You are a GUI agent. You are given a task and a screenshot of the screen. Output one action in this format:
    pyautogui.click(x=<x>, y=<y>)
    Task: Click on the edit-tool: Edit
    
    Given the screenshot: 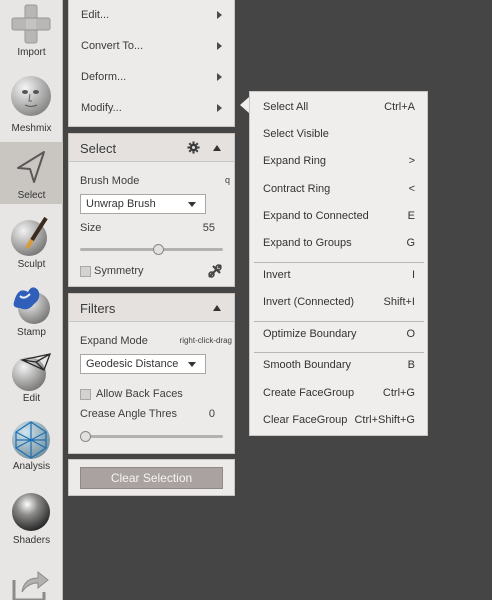 What is the action you would take?
    pyautogui.click(x=31, y=376)
    